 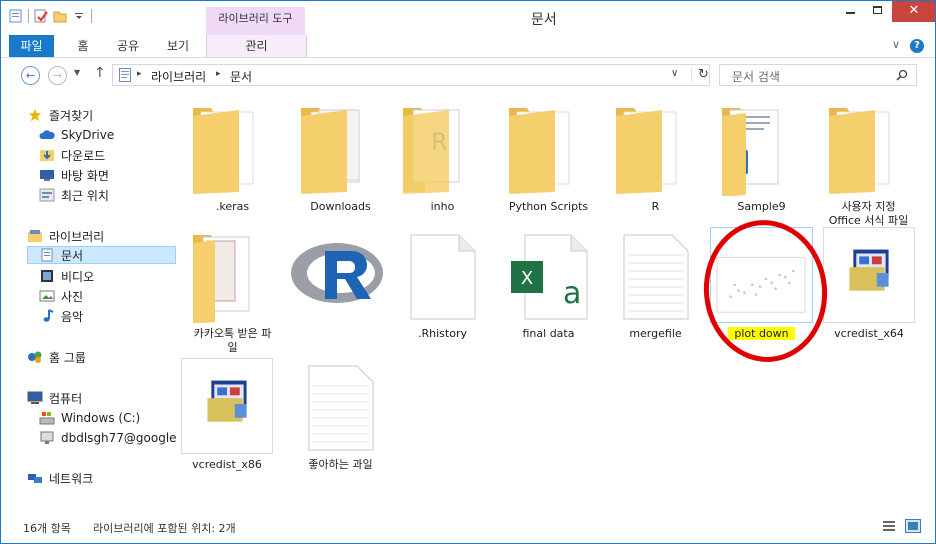 I want to click on nav-item-videos: 비디오, so click(x=66, y=276).